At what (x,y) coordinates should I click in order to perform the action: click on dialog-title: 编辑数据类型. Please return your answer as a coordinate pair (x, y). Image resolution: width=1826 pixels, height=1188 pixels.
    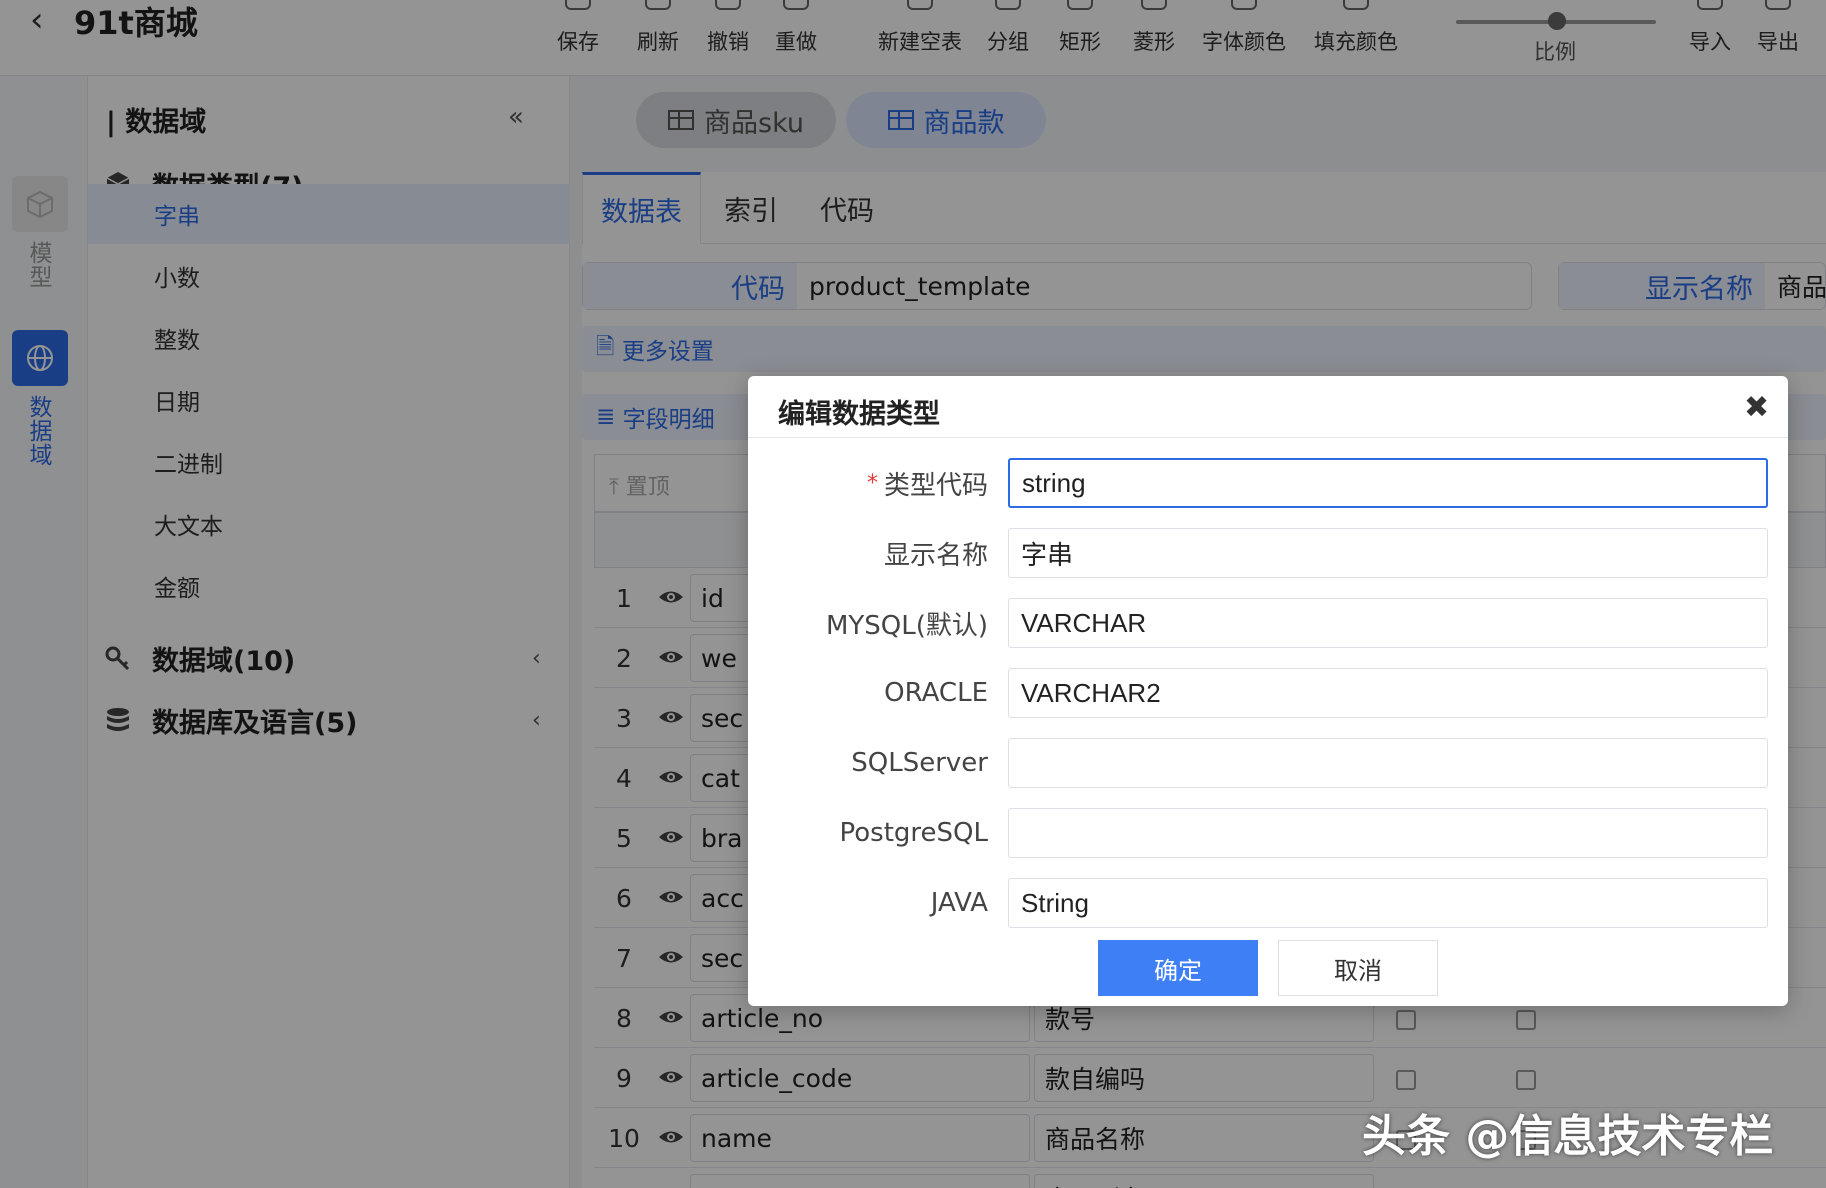
    Looking at the image, I should click on (859, 414).